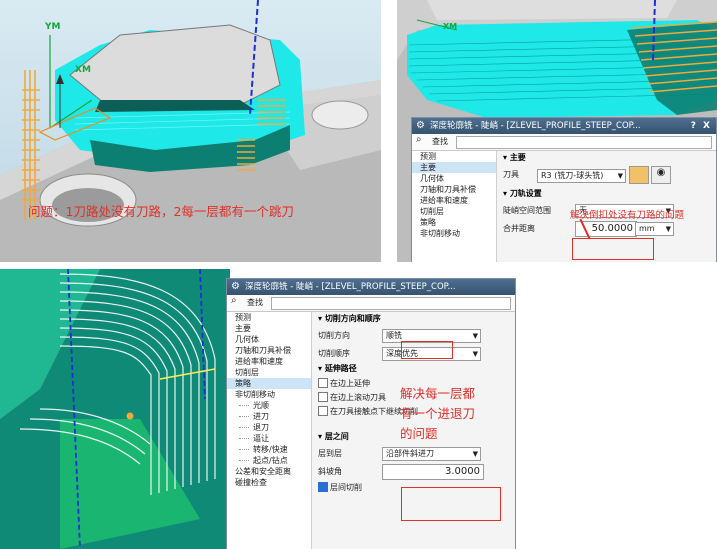 The image size is (717, 549). I want to click on tree-item: 起点/钻点, so click(269, 460).